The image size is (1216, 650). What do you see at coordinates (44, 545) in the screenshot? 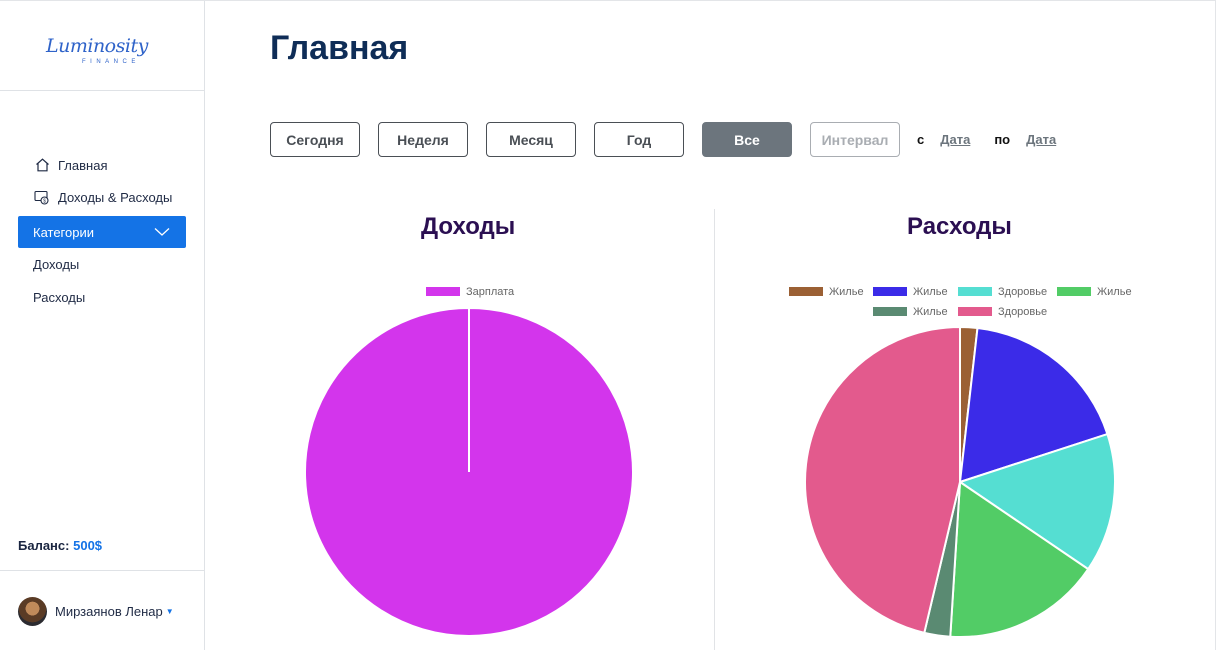
I see `balance-label: Баланс:` at bounding box center [44, 545].